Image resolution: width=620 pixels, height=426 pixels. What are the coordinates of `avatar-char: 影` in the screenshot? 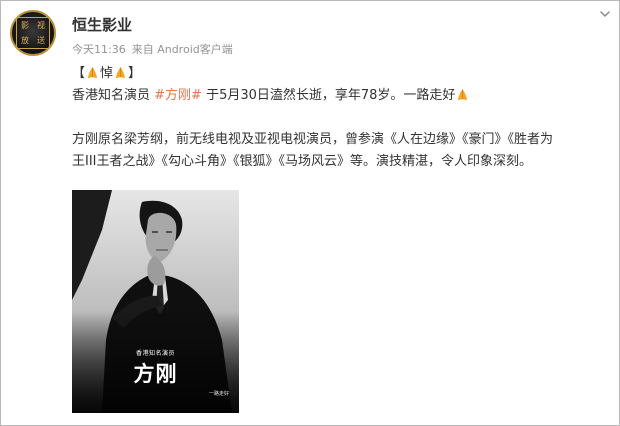 It's located at (25, 25).